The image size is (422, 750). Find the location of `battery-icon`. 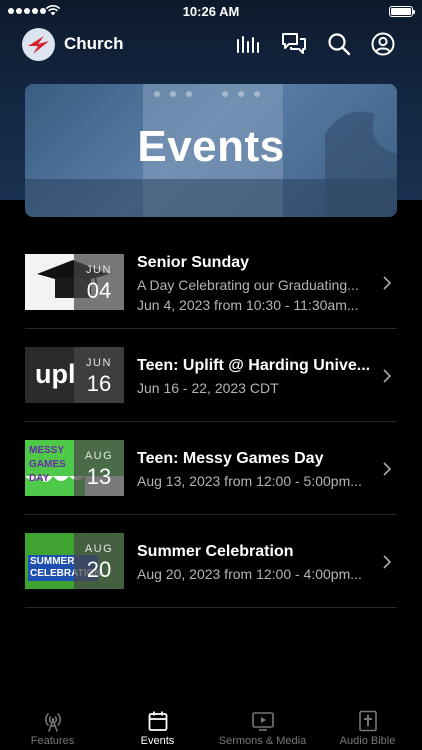

battery-icon is located at coordinates (402, 11).